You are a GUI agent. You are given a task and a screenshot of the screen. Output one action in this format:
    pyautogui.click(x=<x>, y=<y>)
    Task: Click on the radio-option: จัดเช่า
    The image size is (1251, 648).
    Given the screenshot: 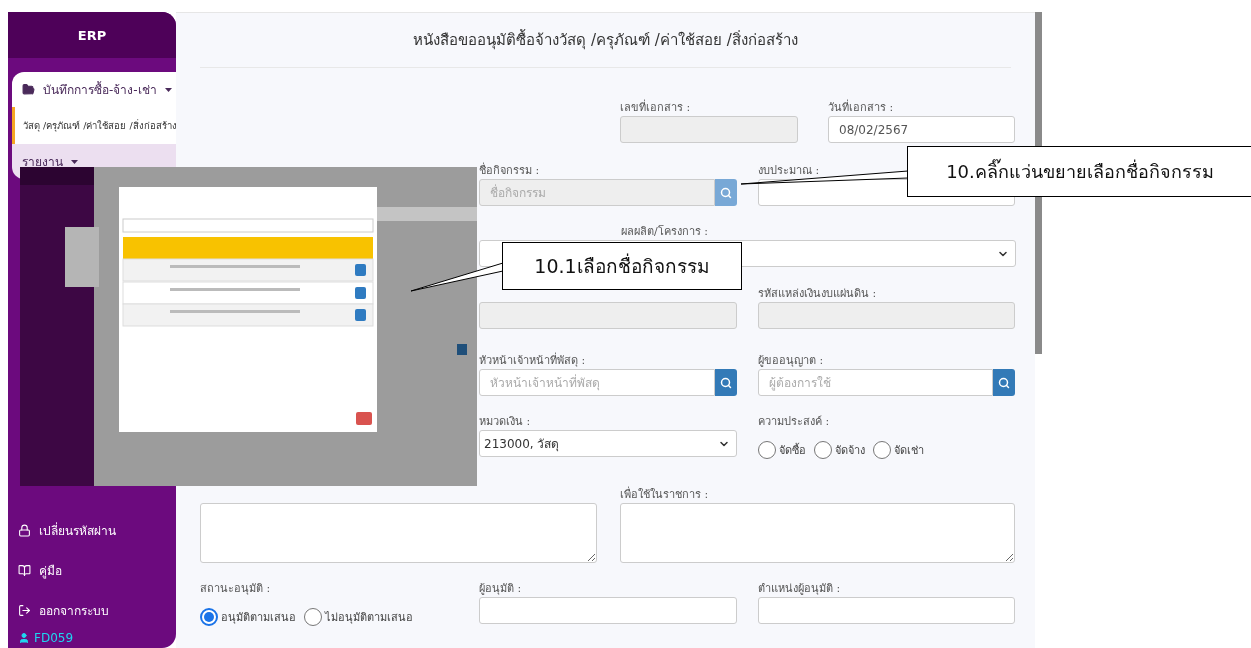 What is the action you would take?
    pyautogui.click(x=898, y=449)
    